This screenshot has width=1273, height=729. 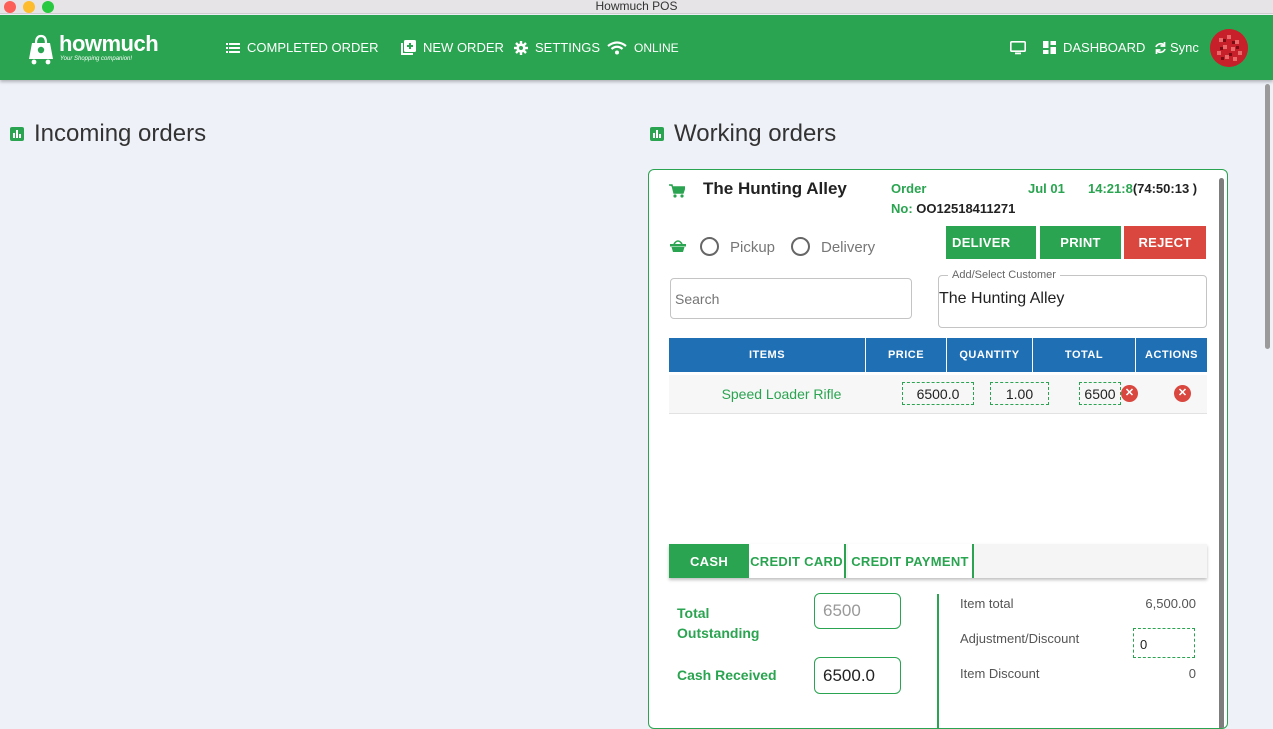 I want to click on add-box-icon, so click(x=408, y=47).